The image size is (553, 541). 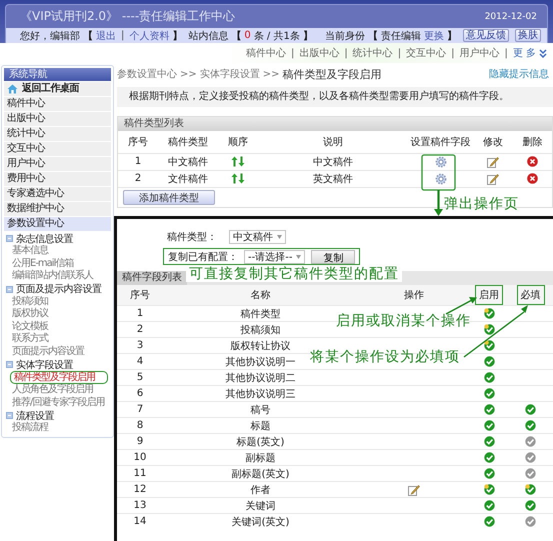 I want to click on add-type-button: 添加稿件类型, so click(x=169, y=197).